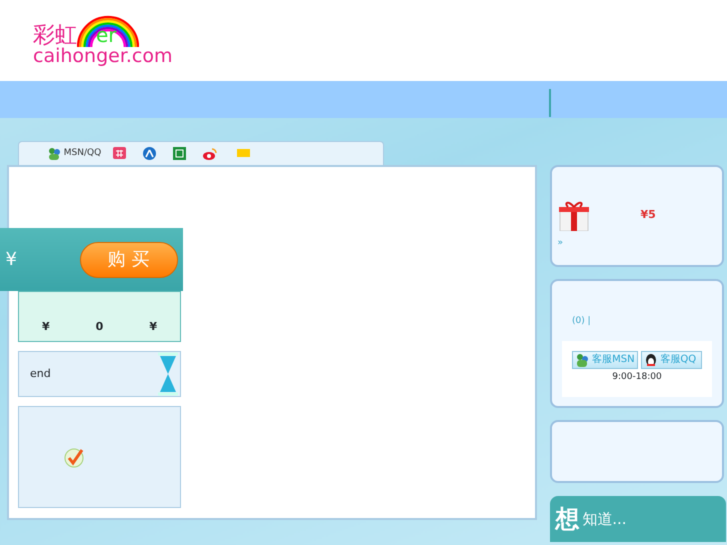  I want to click on share-label: MSN/QQ, so click(83, 153).